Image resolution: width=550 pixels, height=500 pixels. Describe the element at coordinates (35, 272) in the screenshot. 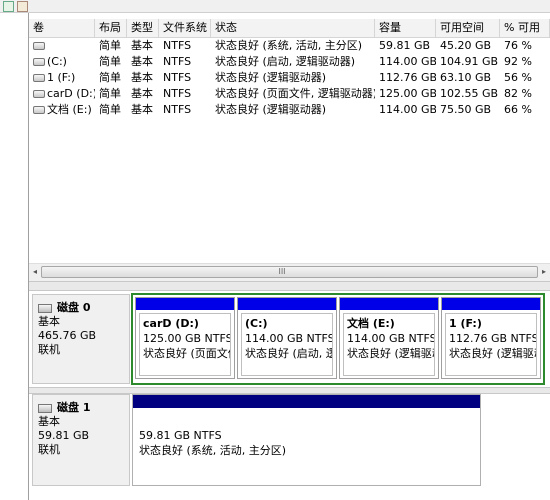

I see `scroll-left-arrow-icon: ◂` at that location.